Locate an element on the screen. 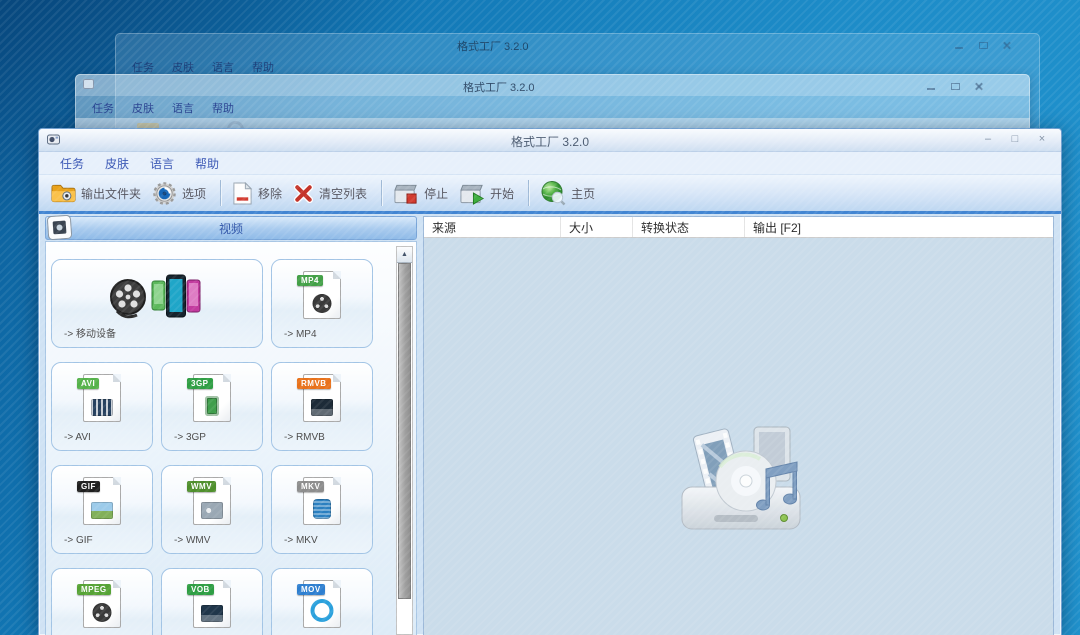 The width and height of the screenshot is (1080, 635). remove-item-button: 移除 is located at coordinates (257, 193).